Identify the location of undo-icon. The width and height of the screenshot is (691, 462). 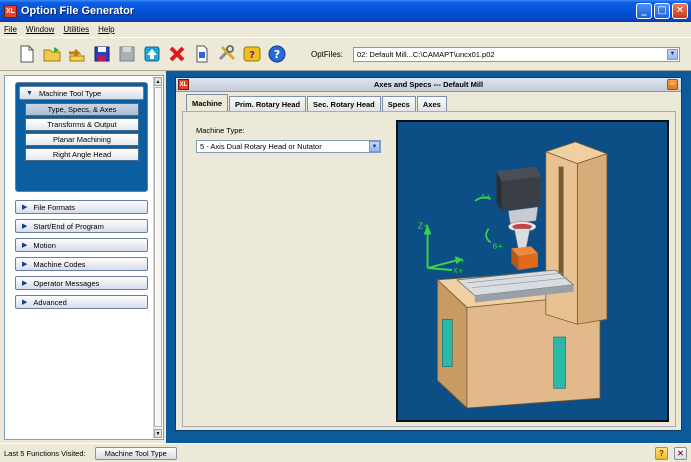
(77, 55).